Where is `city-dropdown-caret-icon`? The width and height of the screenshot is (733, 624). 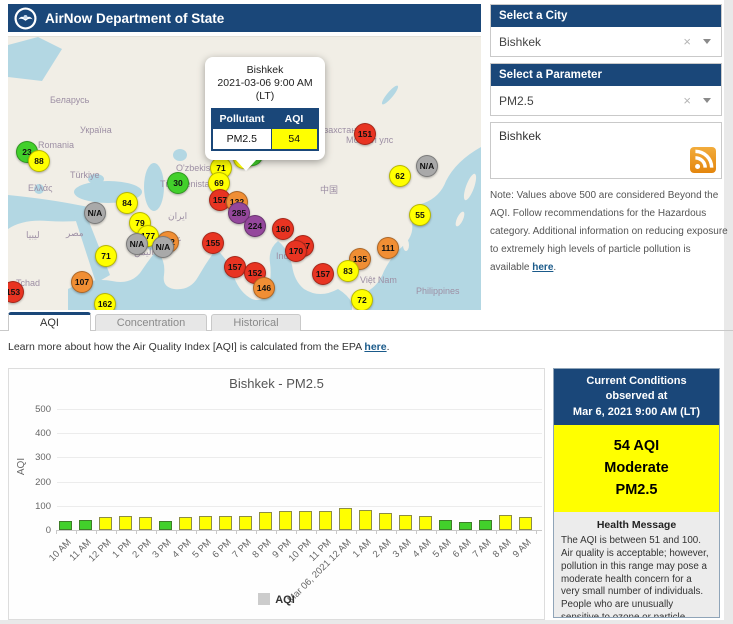
city-dropdown-caret-icon is located at coordinates (707, 41).